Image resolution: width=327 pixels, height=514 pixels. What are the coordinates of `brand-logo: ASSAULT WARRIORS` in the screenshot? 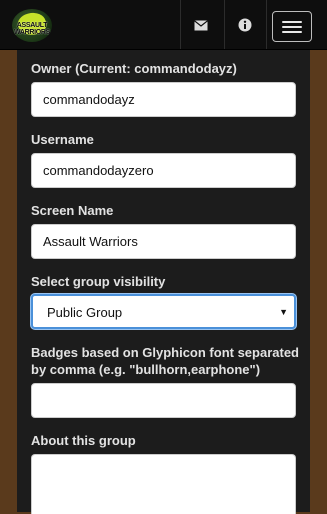 It's located at (32, 25).